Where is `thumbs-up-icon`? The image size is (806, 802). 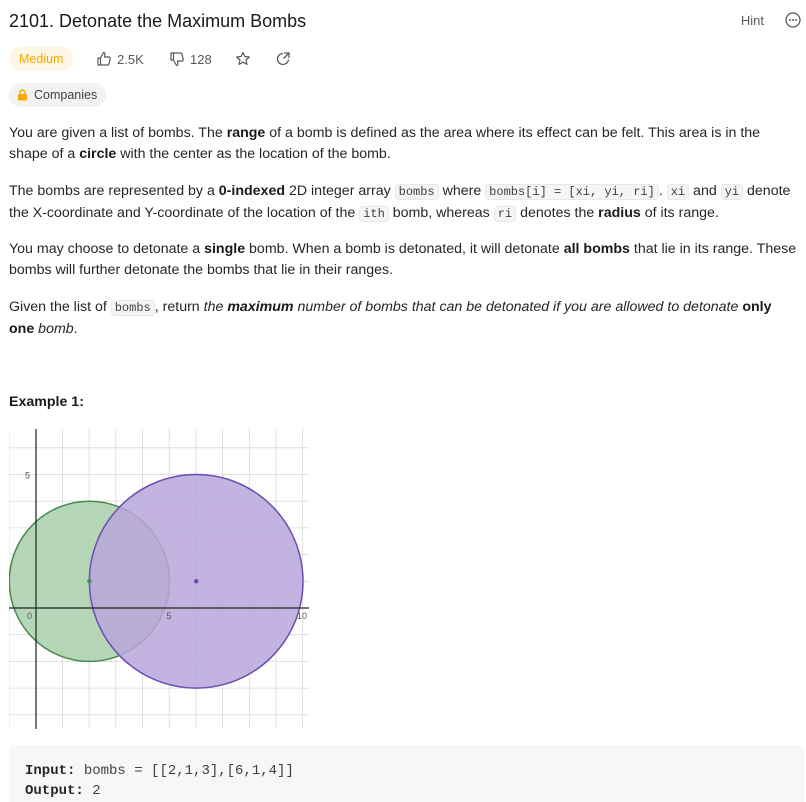 thumbs-up-icon is located at coordinates (104, 58).